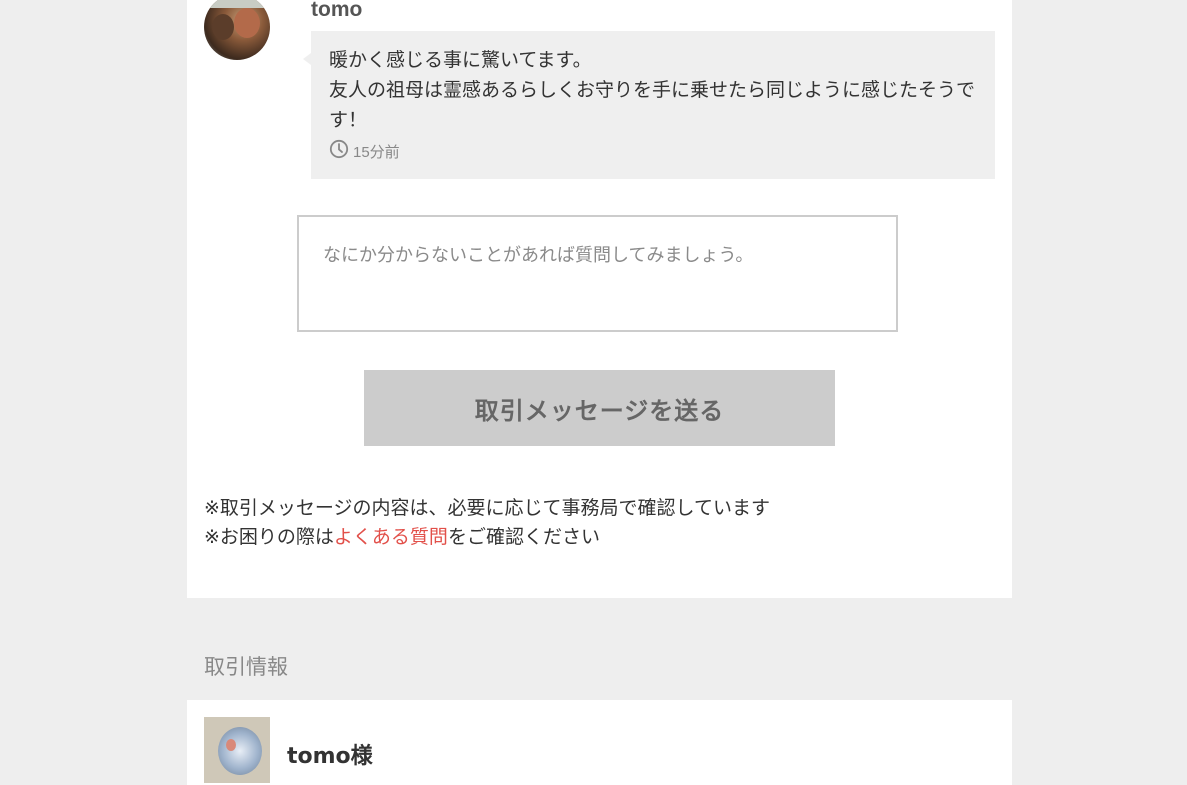 Image resolution: width=1187 pixels, height=785 pixels. I want to click on message-timestamp: 15分前, so click(364, 151).